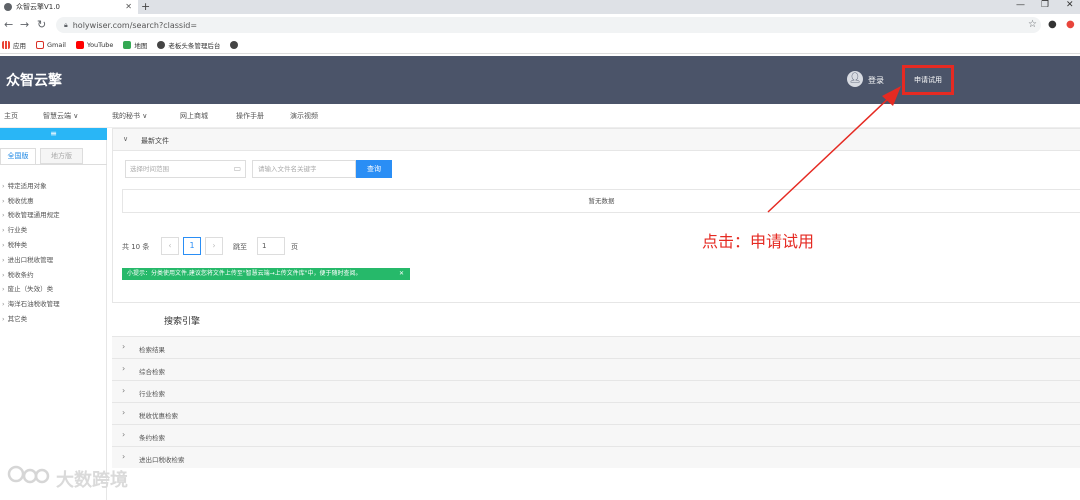 Image resolution: width=1080 pixels, height=500 pixels. I want to click on watermark-logo-icon, so click(28, 474).